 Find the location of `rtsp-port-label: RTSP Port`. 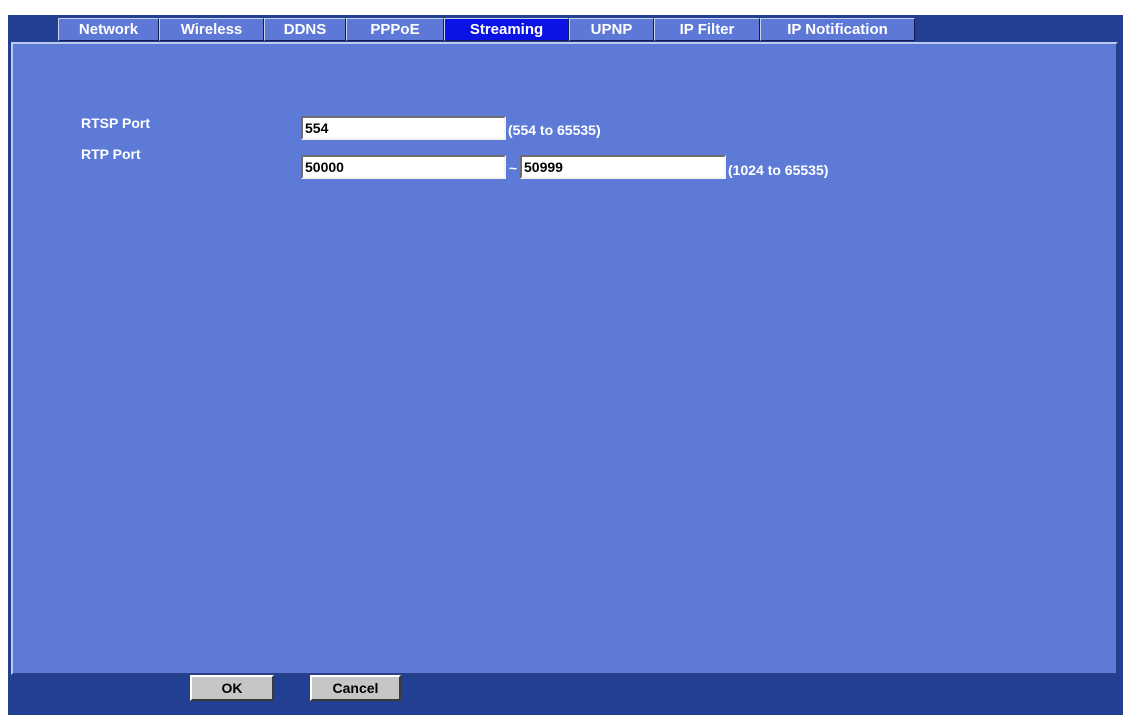

rtsp-port-label: RTSP Port is located at coordinates (115, 123).